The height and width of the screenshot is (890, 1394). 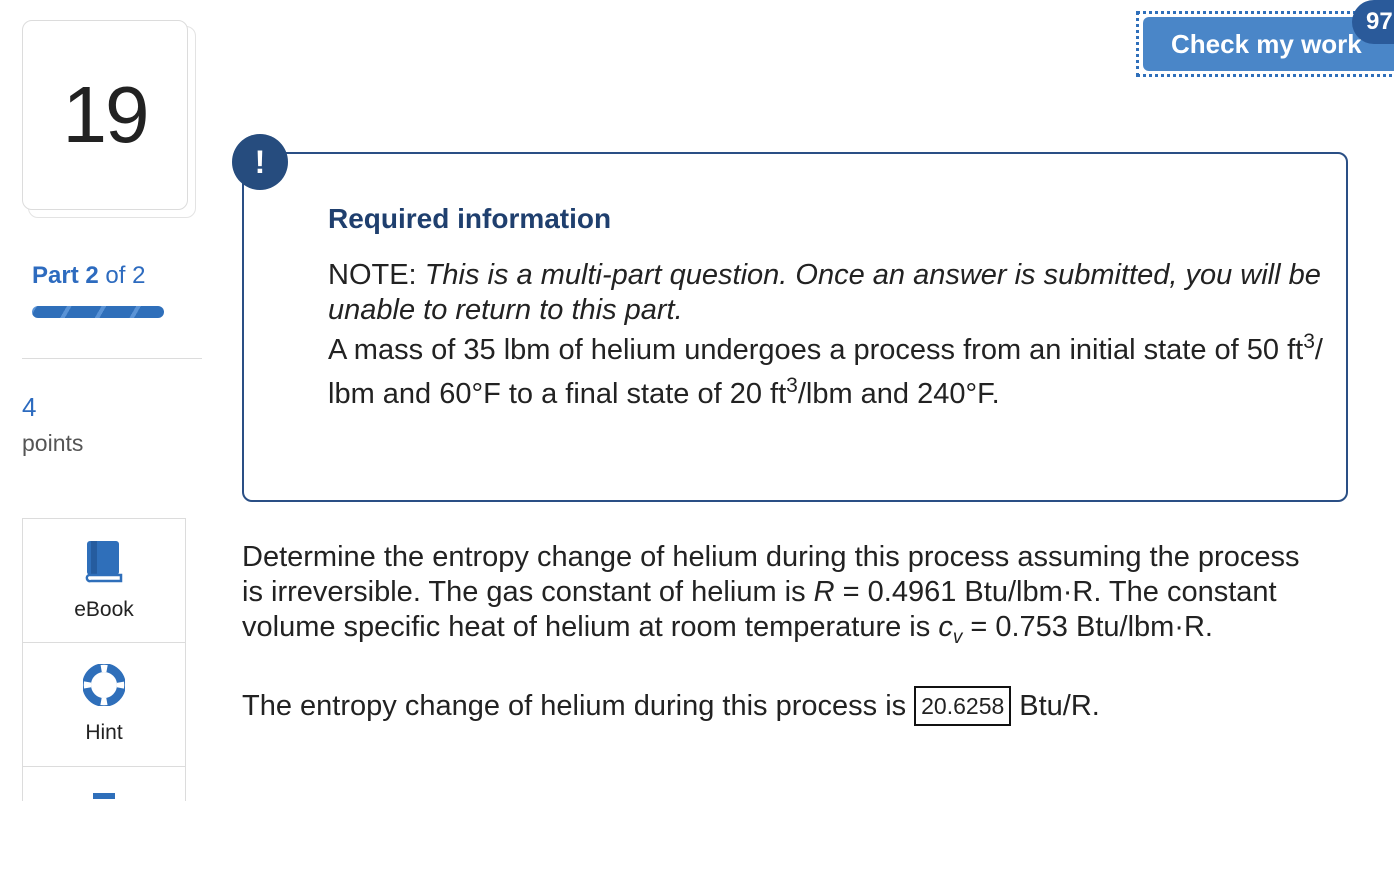 I want to click on question-number-card: 19, so click(x=105, y=115).